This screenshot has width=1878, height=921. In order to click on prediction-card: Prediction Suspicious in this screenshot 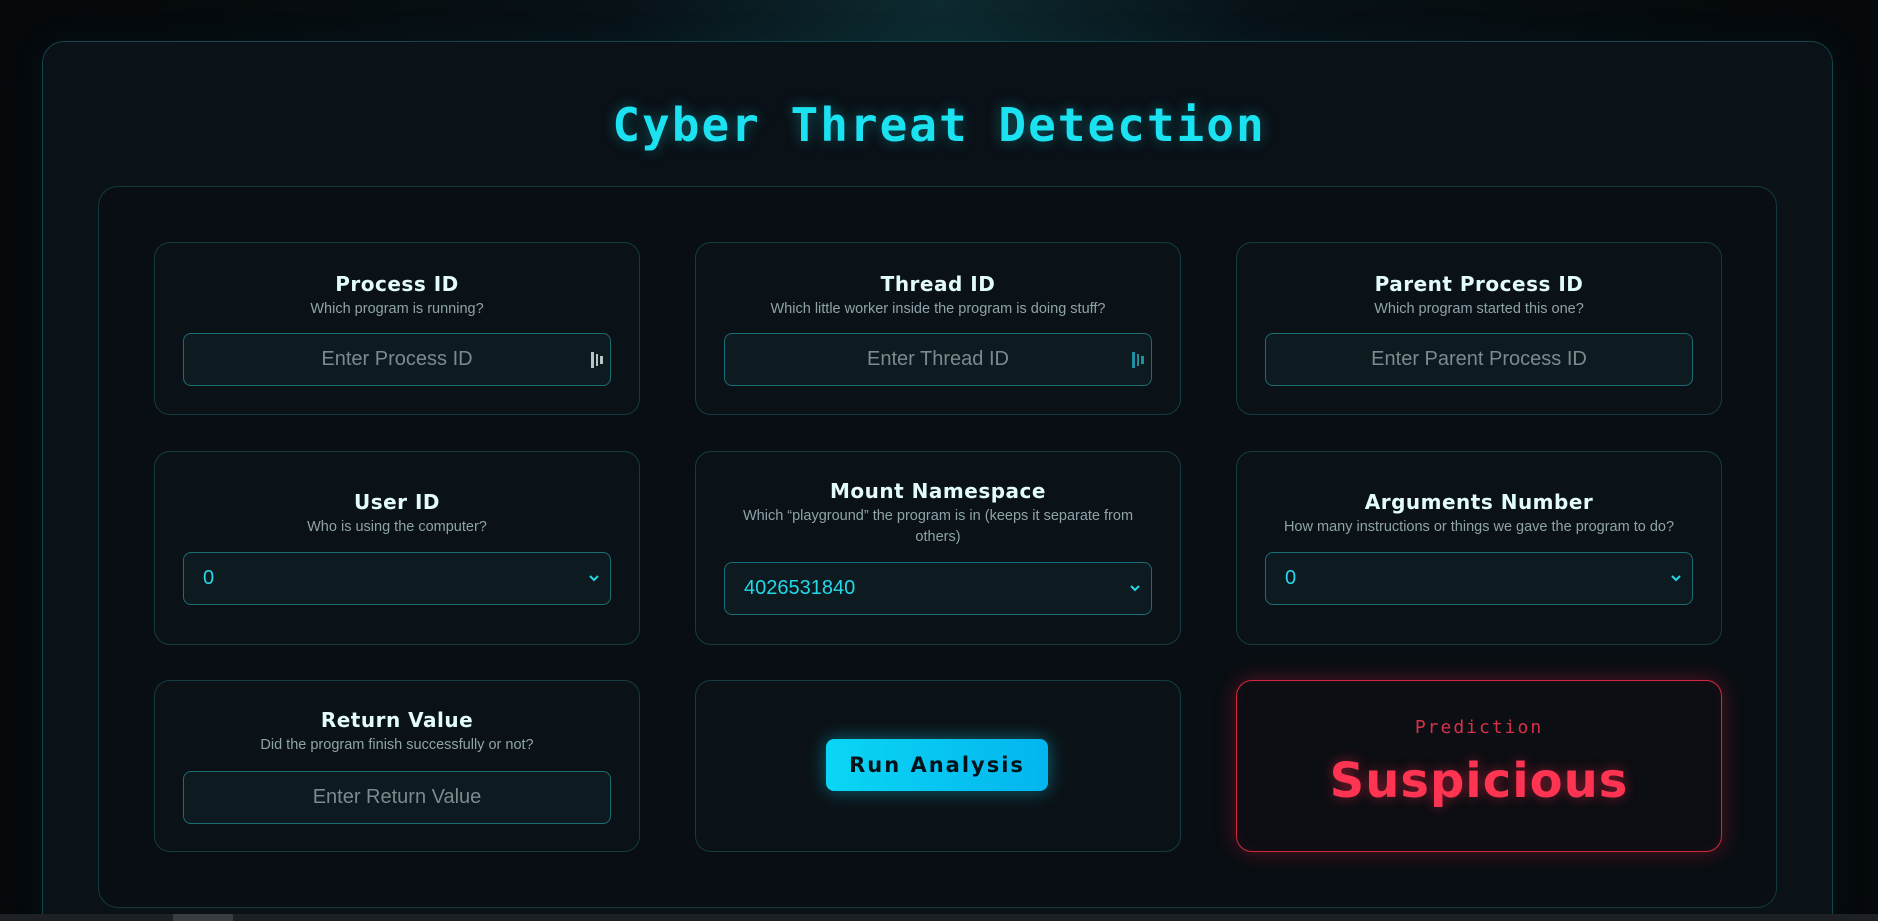, I will do `click(1479, 766)`.